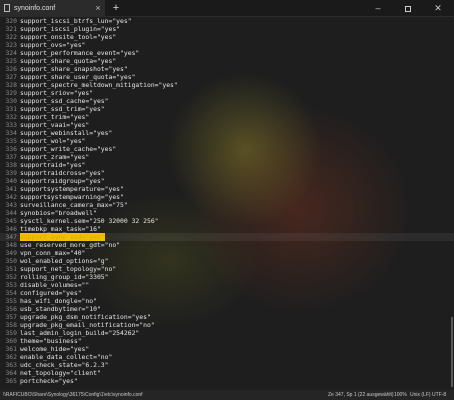 The image size is (454, 400). I want to click on code-line: 334 support_webinstall="yes", so click(227, 133).